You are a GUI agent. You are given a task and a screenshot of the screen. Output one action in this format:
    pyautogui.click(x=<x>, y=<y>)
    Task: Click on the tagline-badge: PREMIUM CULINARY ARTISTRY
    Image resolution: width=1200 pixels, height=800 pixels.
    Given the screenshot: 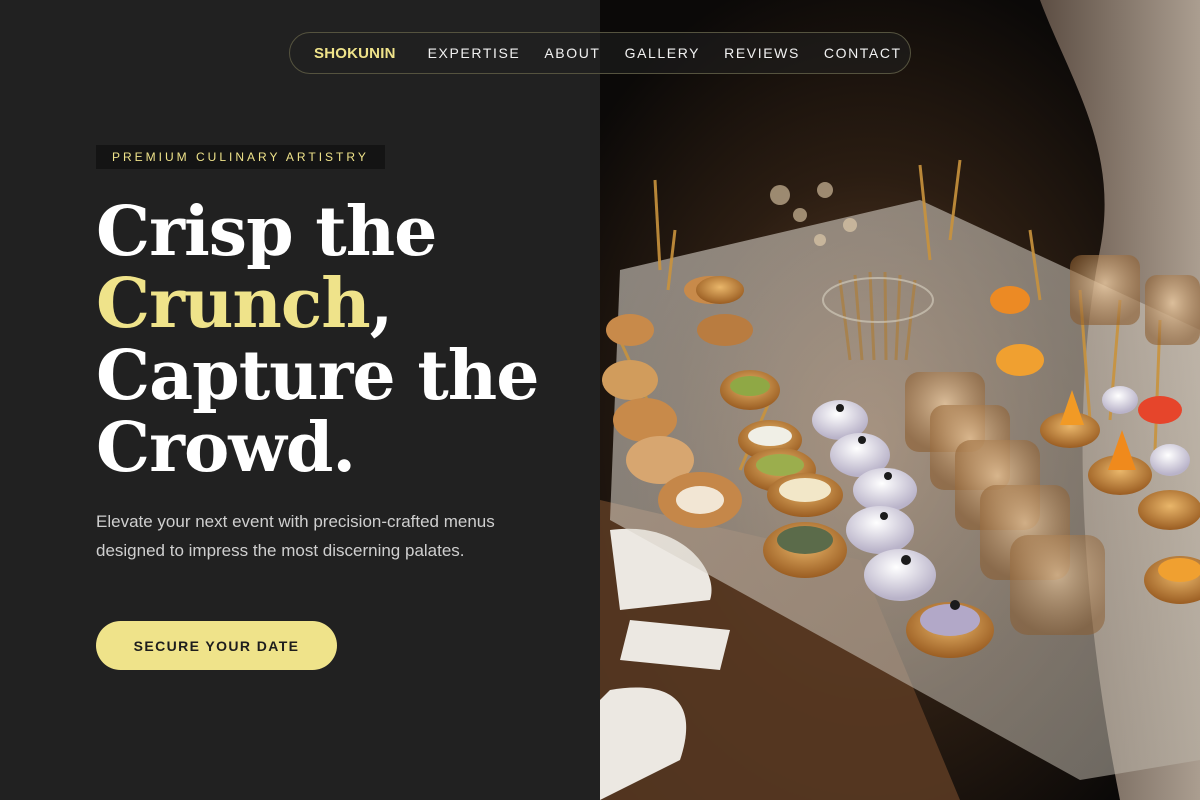 What is the action you would take?
    pyautogui.click(x=240, y=157)
    